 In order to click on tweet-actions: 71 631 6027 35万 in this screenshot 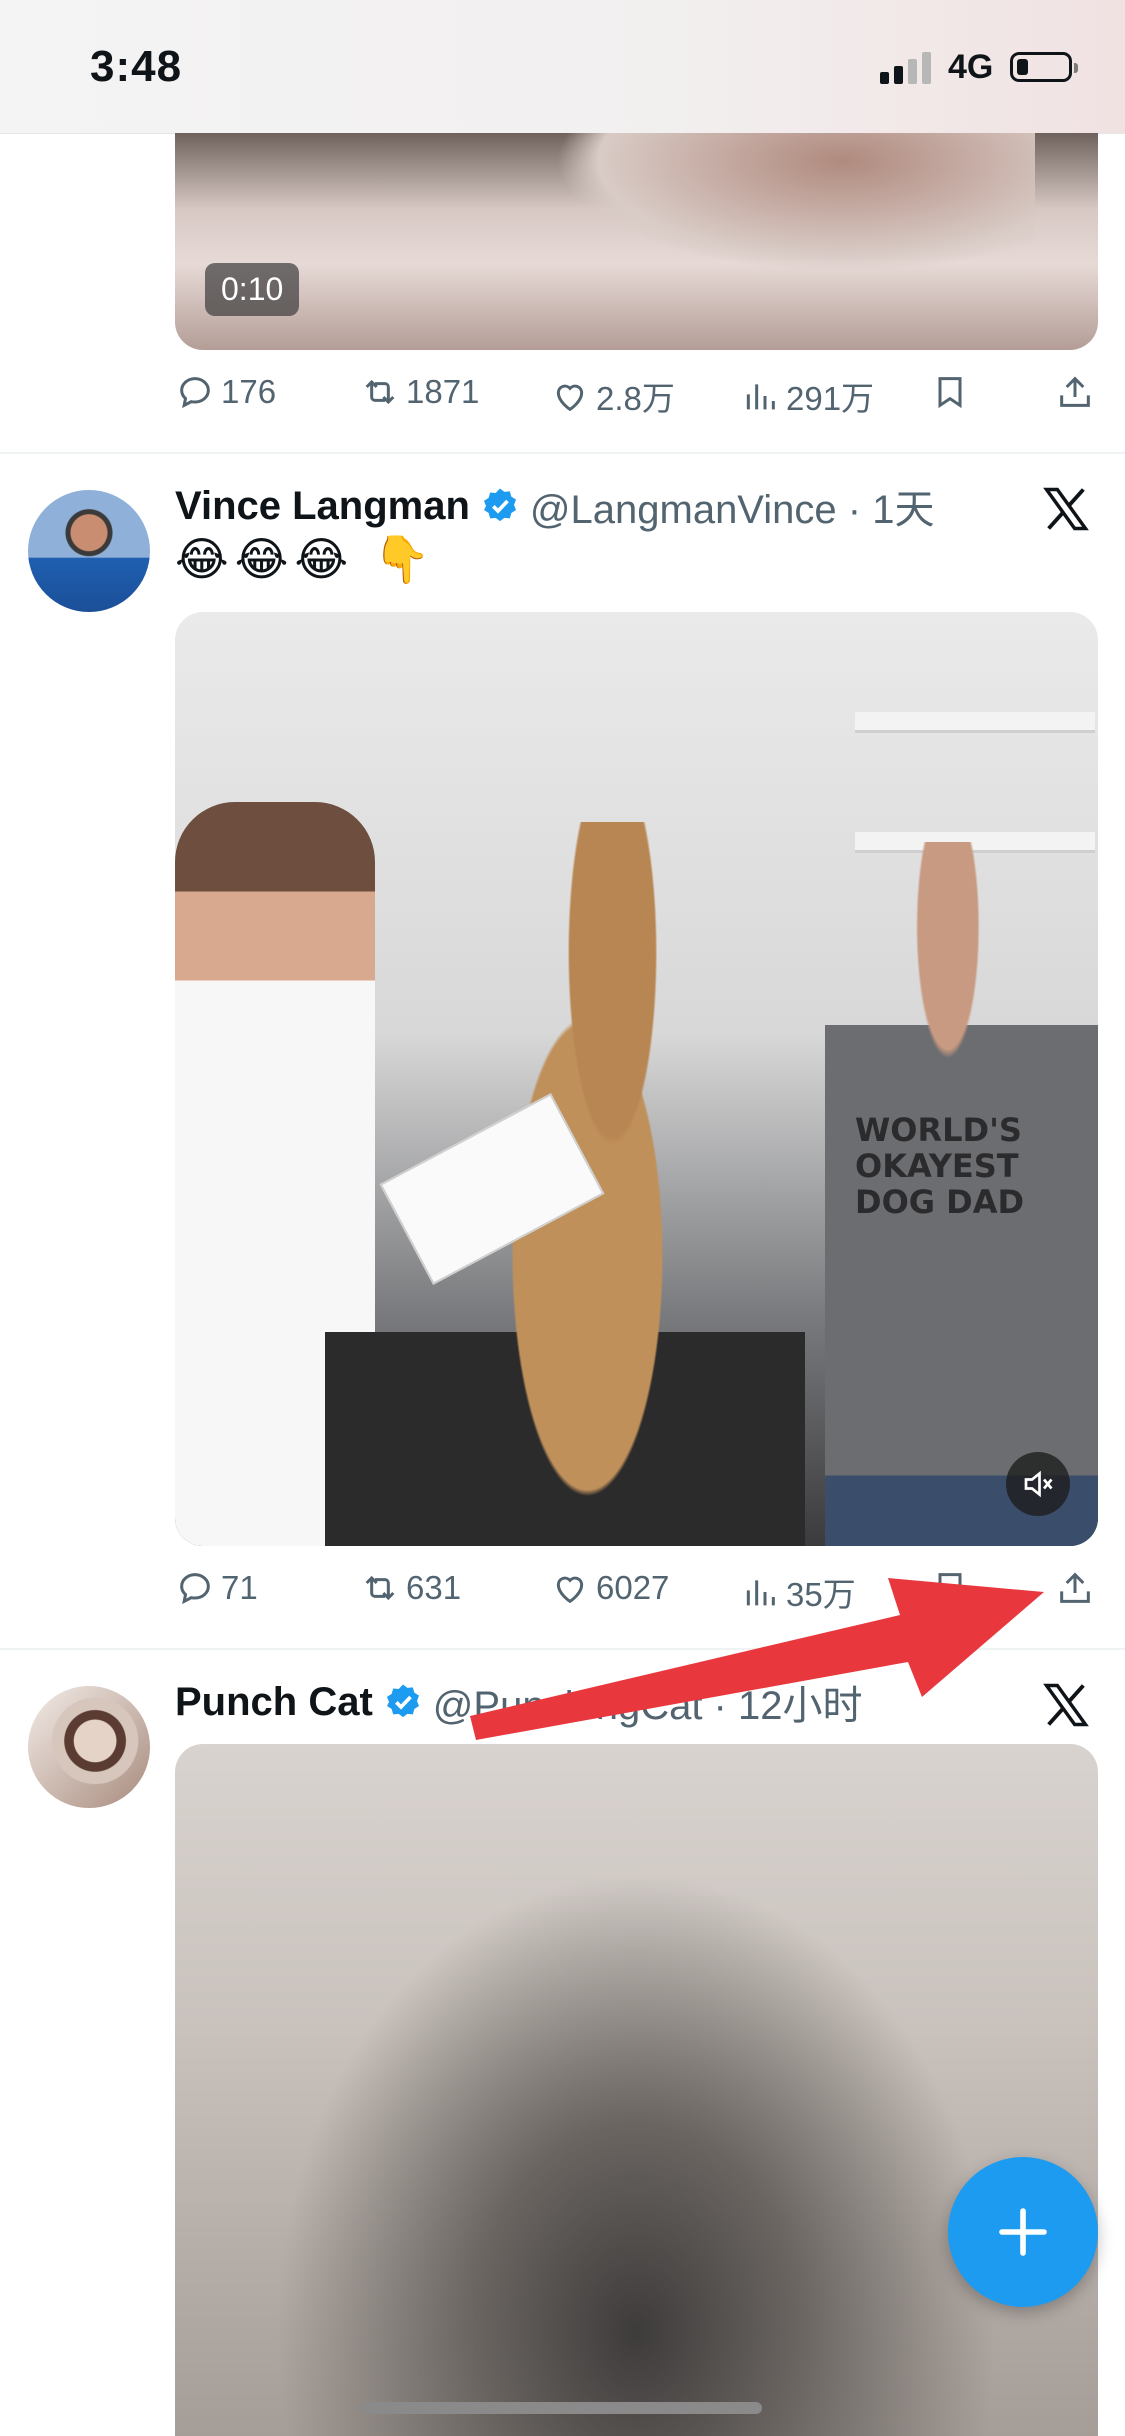, I will do `click(636, 1598)`.